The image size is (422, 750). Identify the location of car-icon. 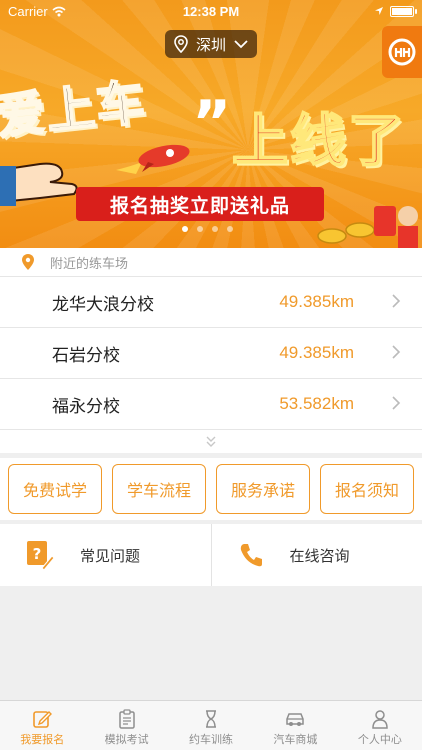
(295, 719).